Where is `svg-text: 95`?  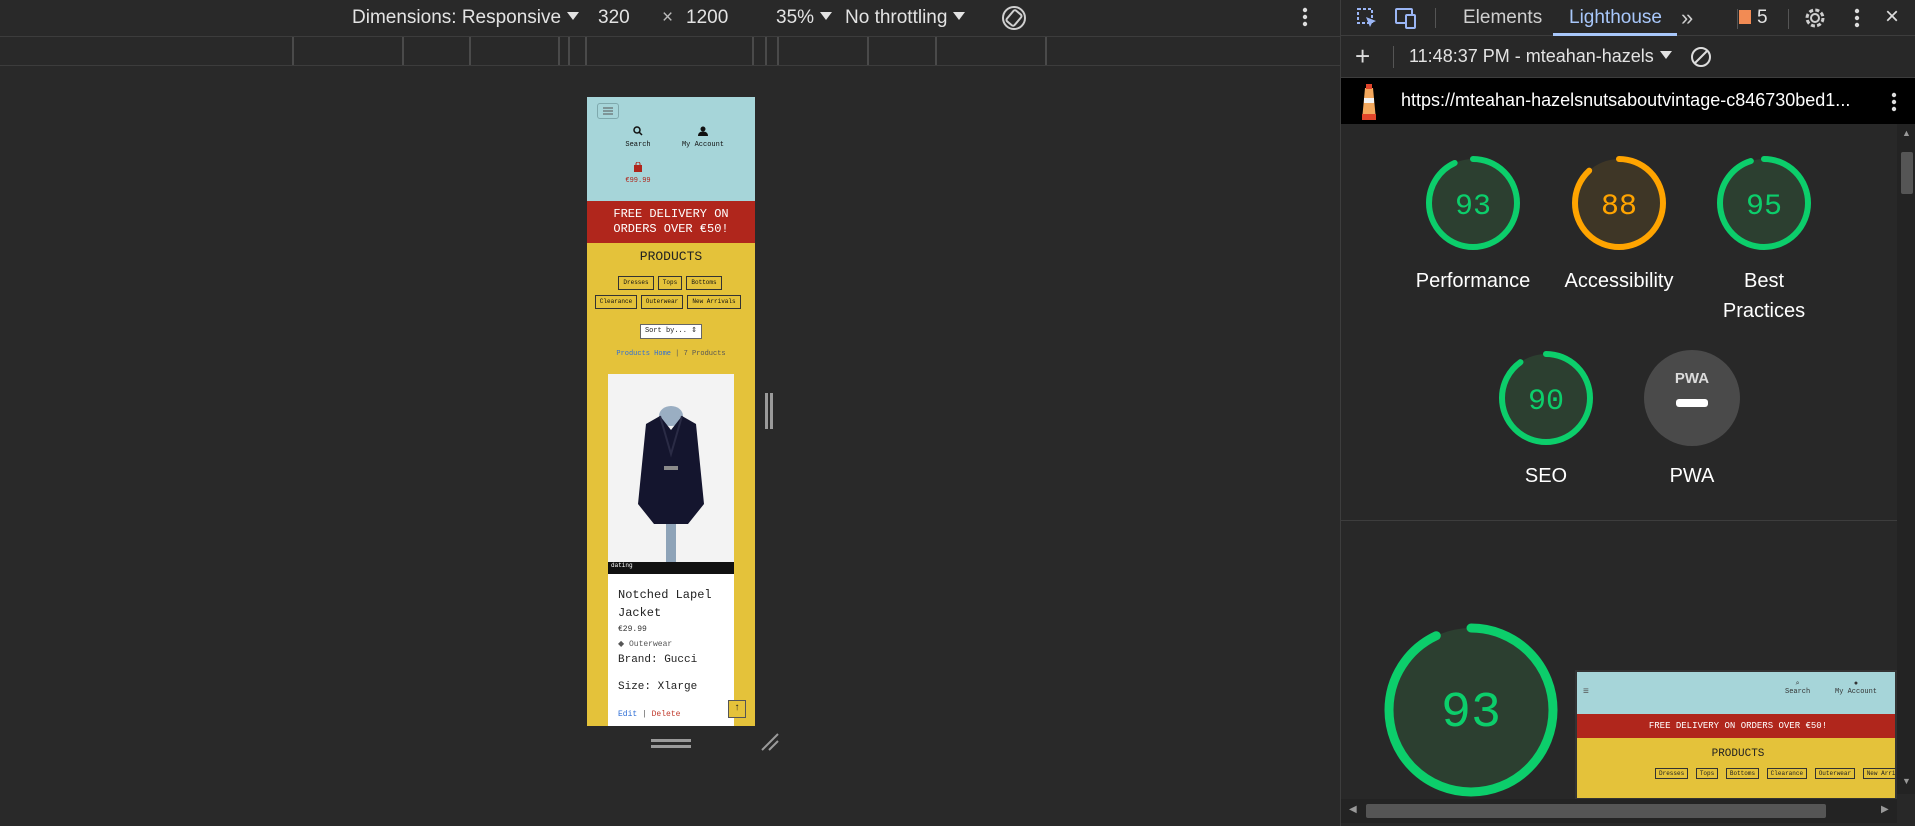 svg-text: 95 is located at coordinates (1764, 207).